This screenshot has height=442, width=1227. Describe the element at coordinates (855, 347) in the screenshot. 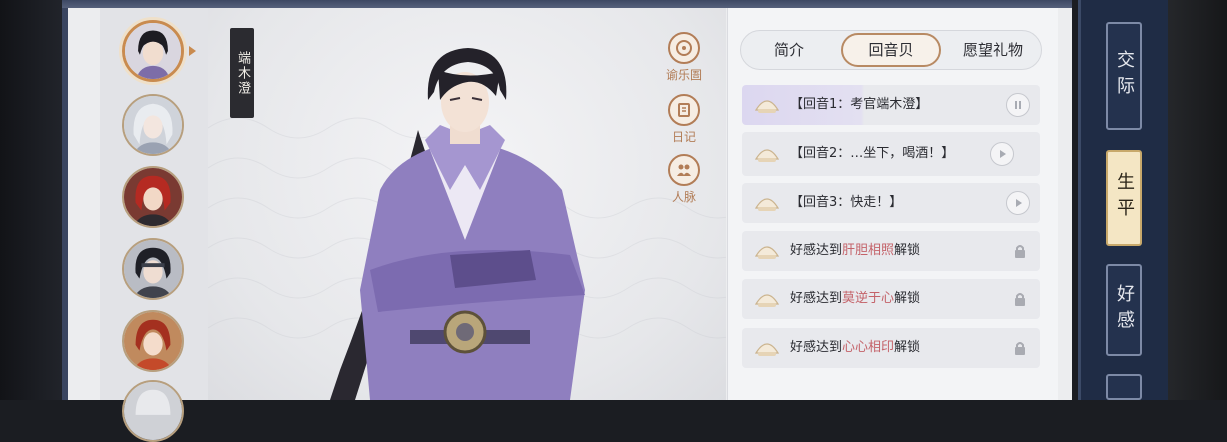

I see `unlock-requirement: 好感达到心心相印解锁` at that location.